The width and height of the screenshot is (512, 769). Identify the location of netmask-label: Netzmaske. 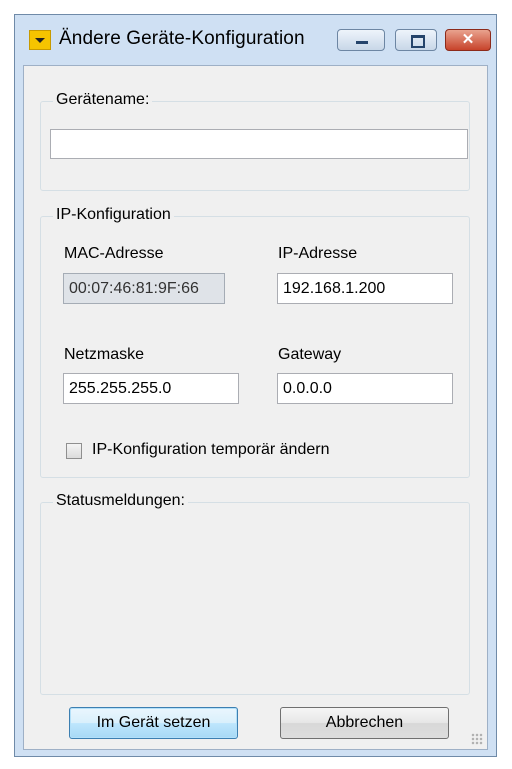
(104, 354).